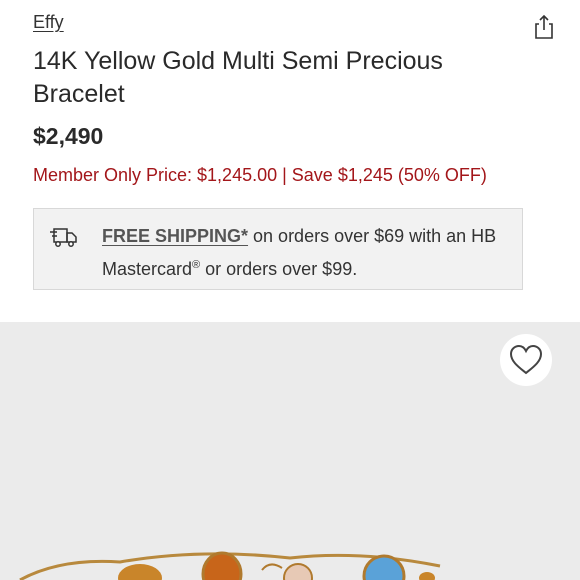  What do you see at coordinates (230, 565) in the screenshot?
I see `bracelet-image` at bounding box center [230, 565].